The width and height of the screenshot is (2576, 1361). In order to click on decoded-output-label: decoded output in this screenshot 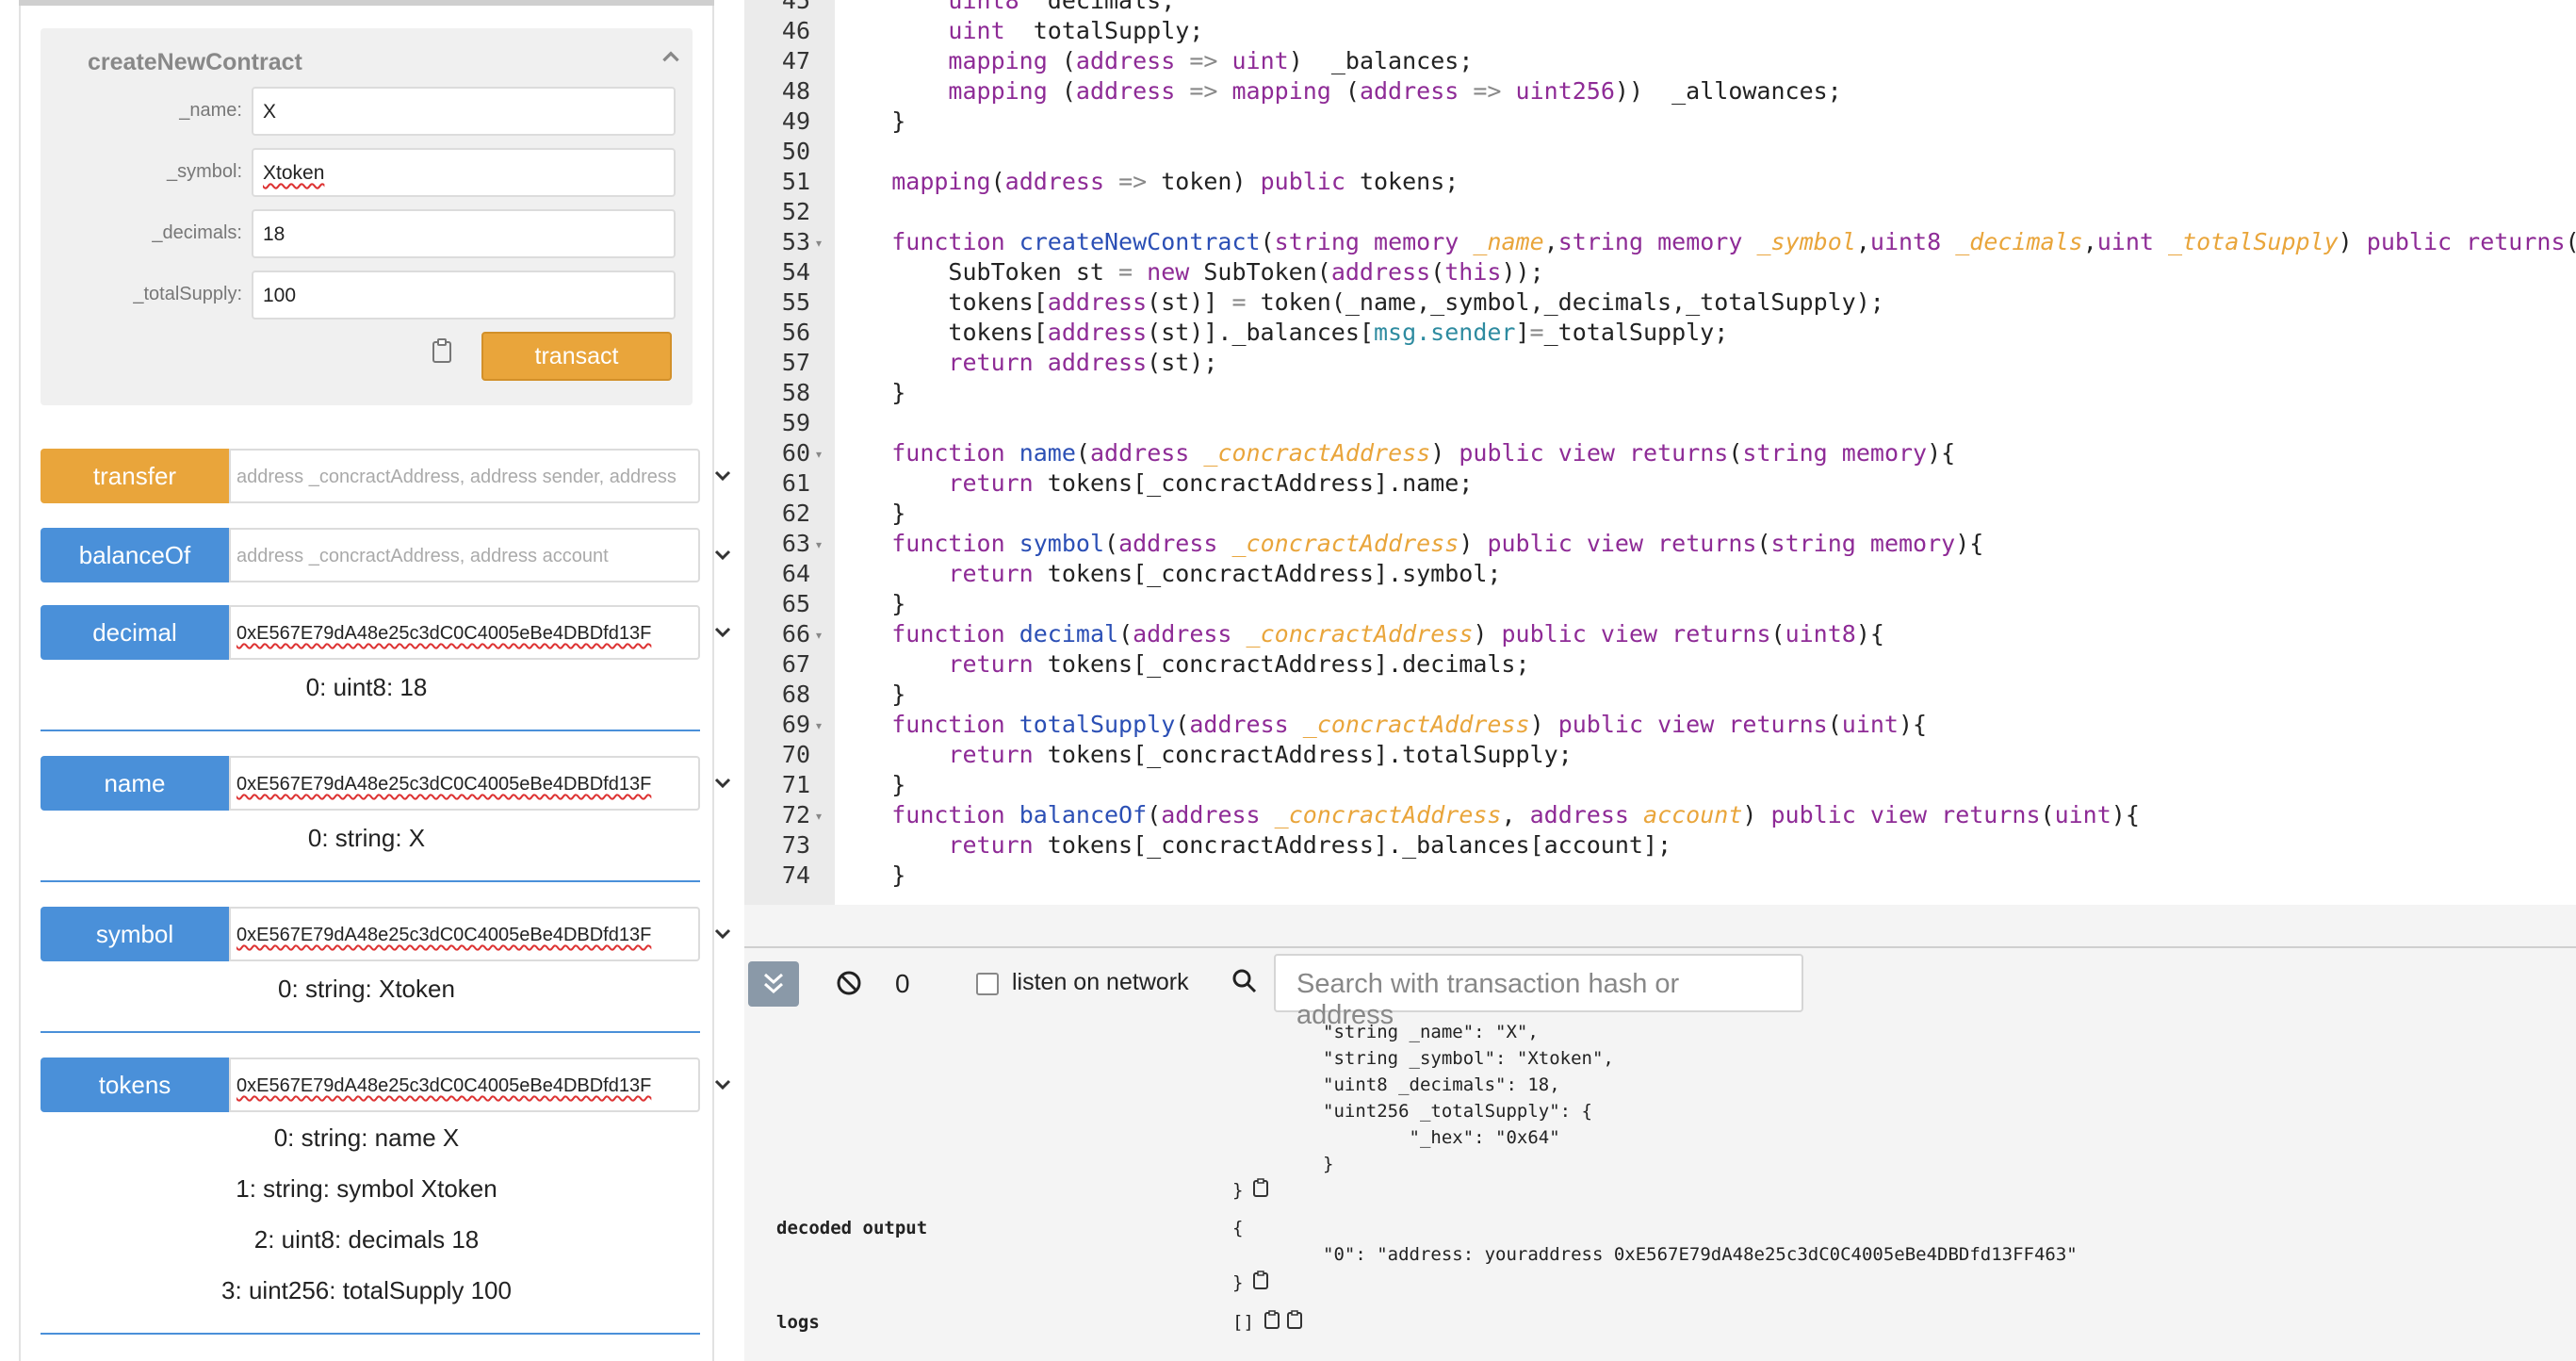, I will do `click(852, 1228)`.